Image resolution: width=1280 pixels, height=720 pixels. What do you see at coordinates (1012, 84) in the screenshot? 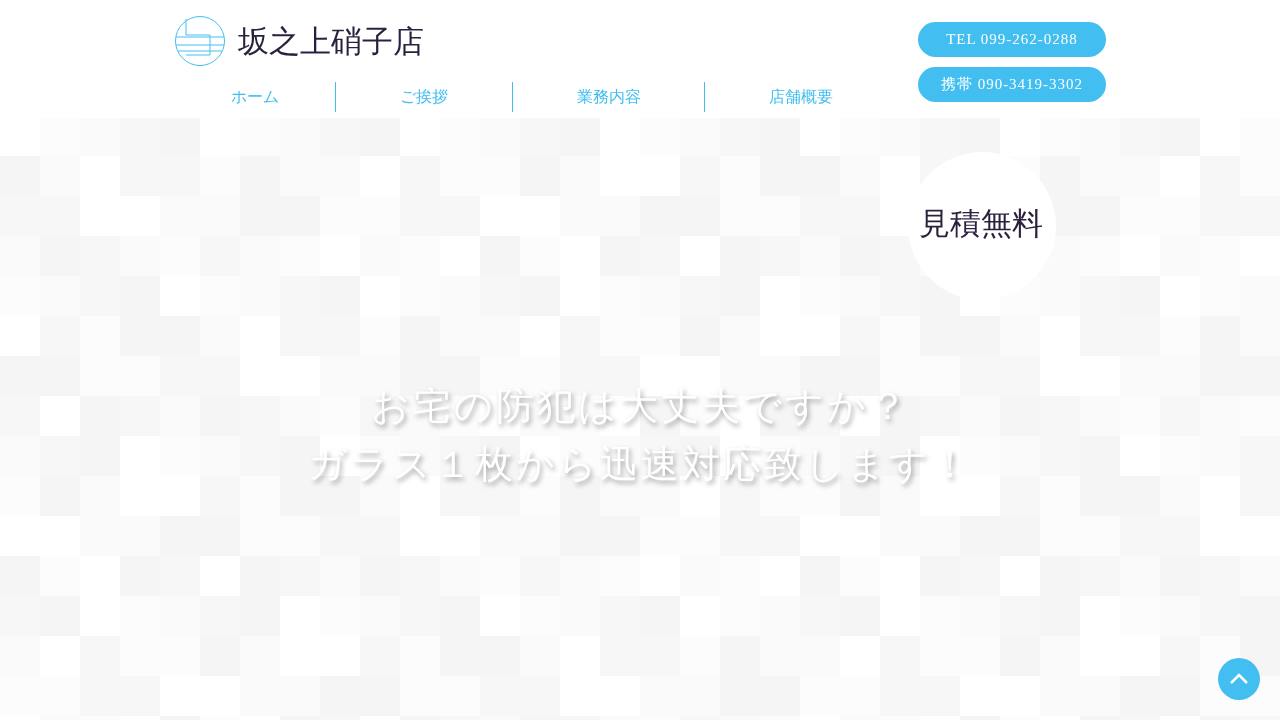
I see `phone-button: 携帯 090-3419-3302` at bounding box center [1012, 84].